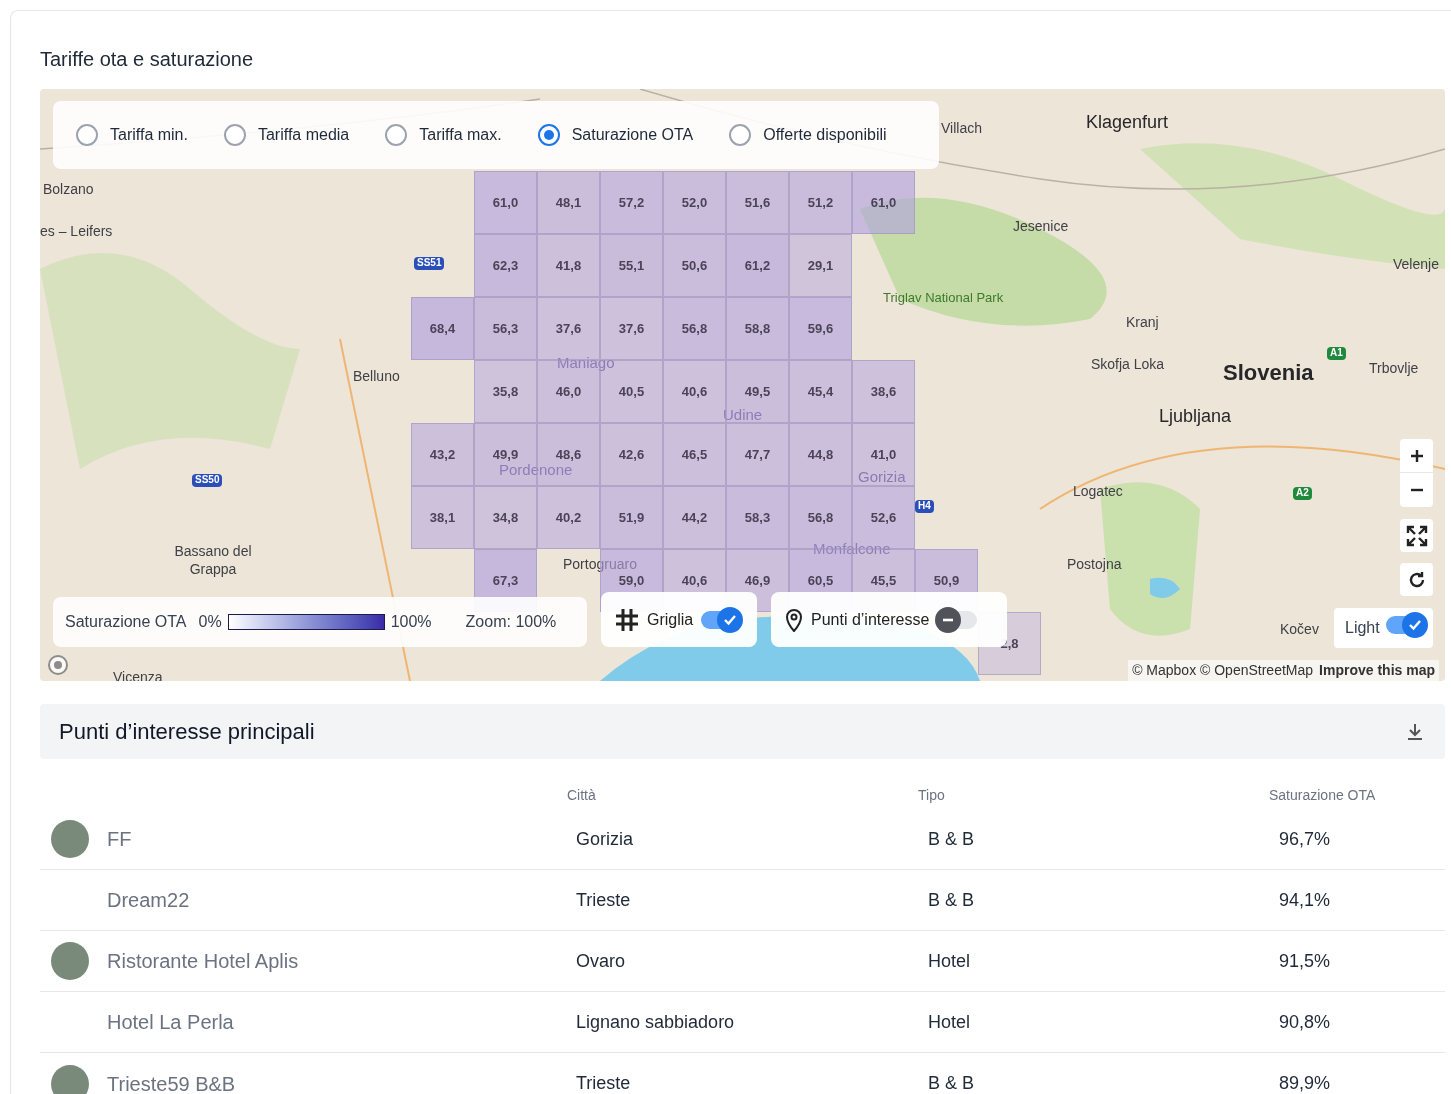 The width and height of the screenshot is (1451, 1094). I want to click on place-label: Gorizia, so click(882, 477).